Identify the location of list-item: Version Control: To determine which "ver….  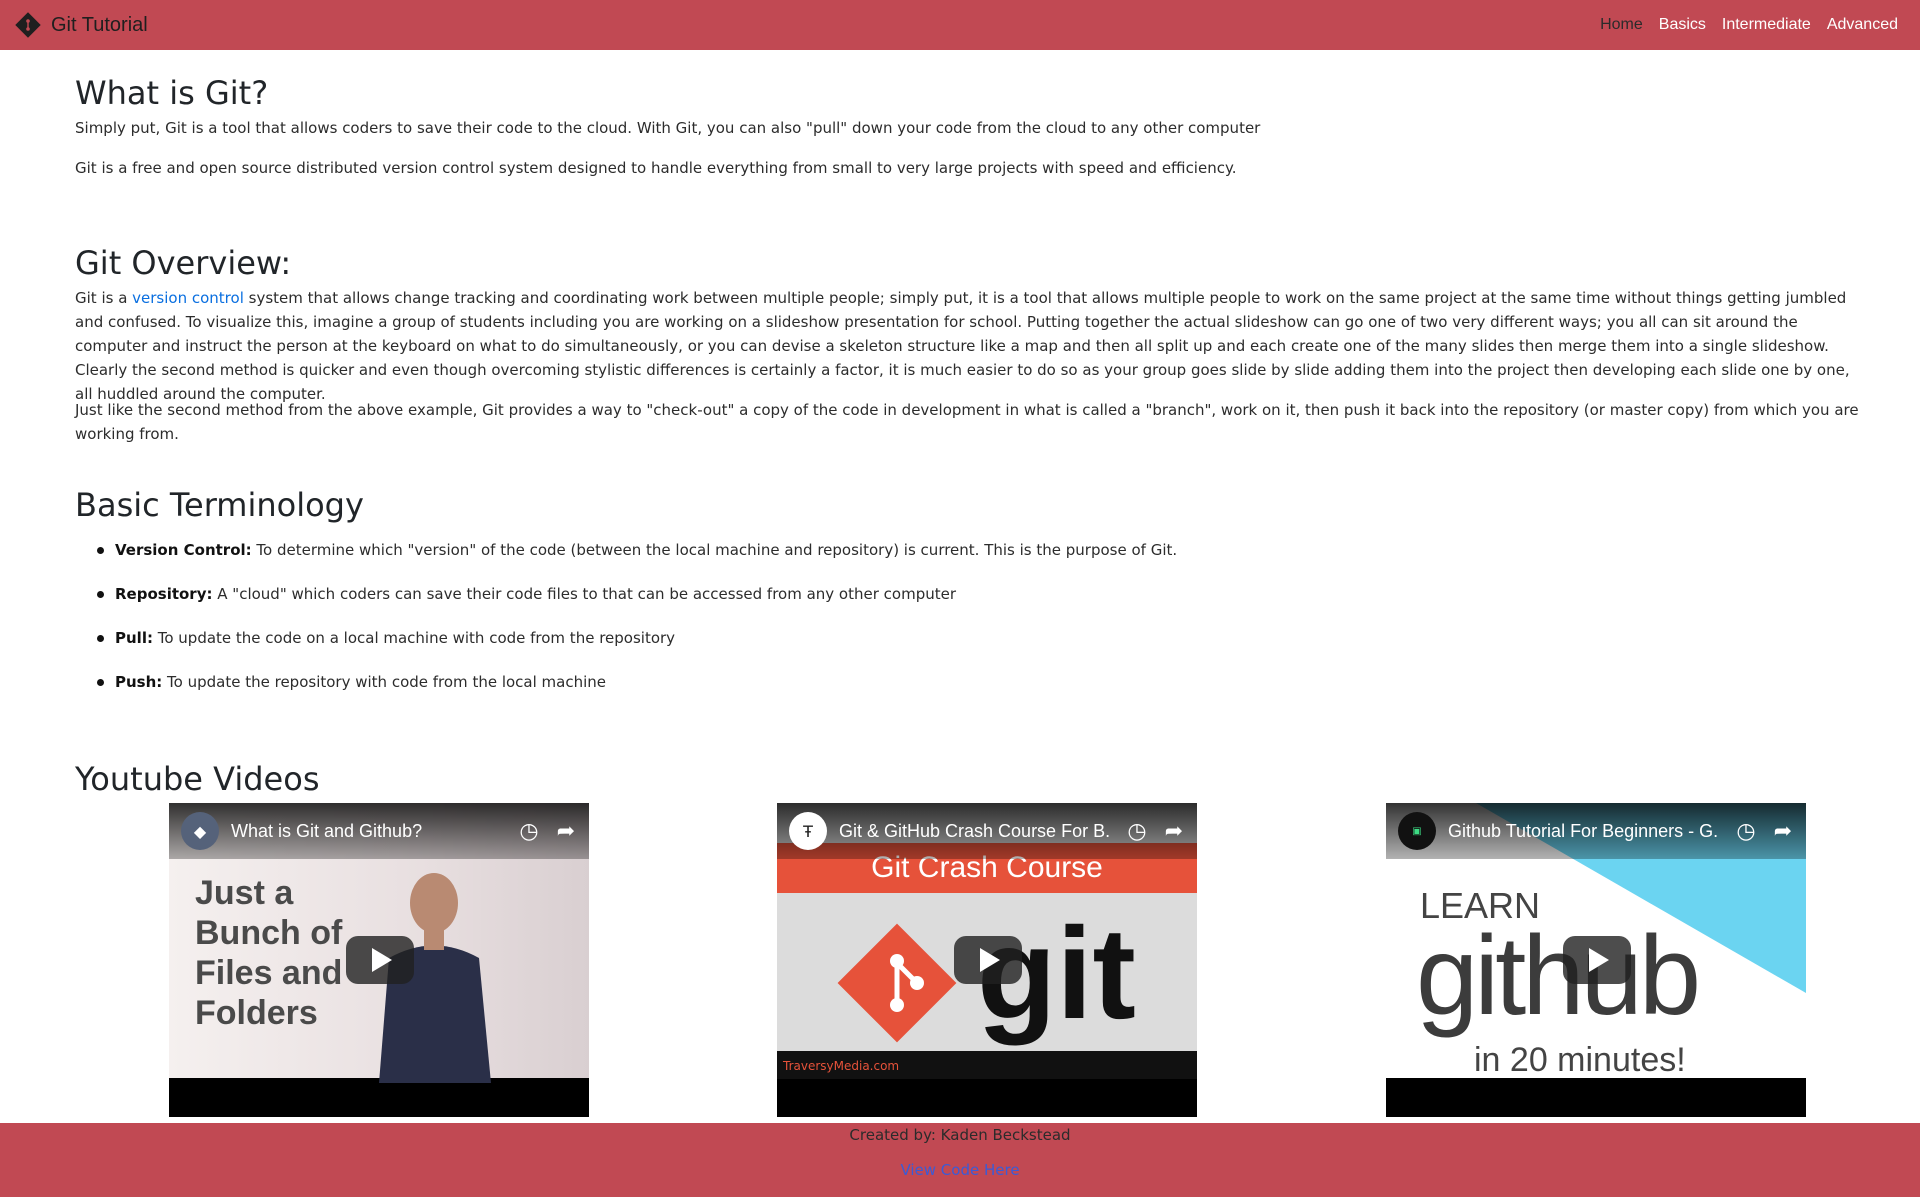
(637, 550).